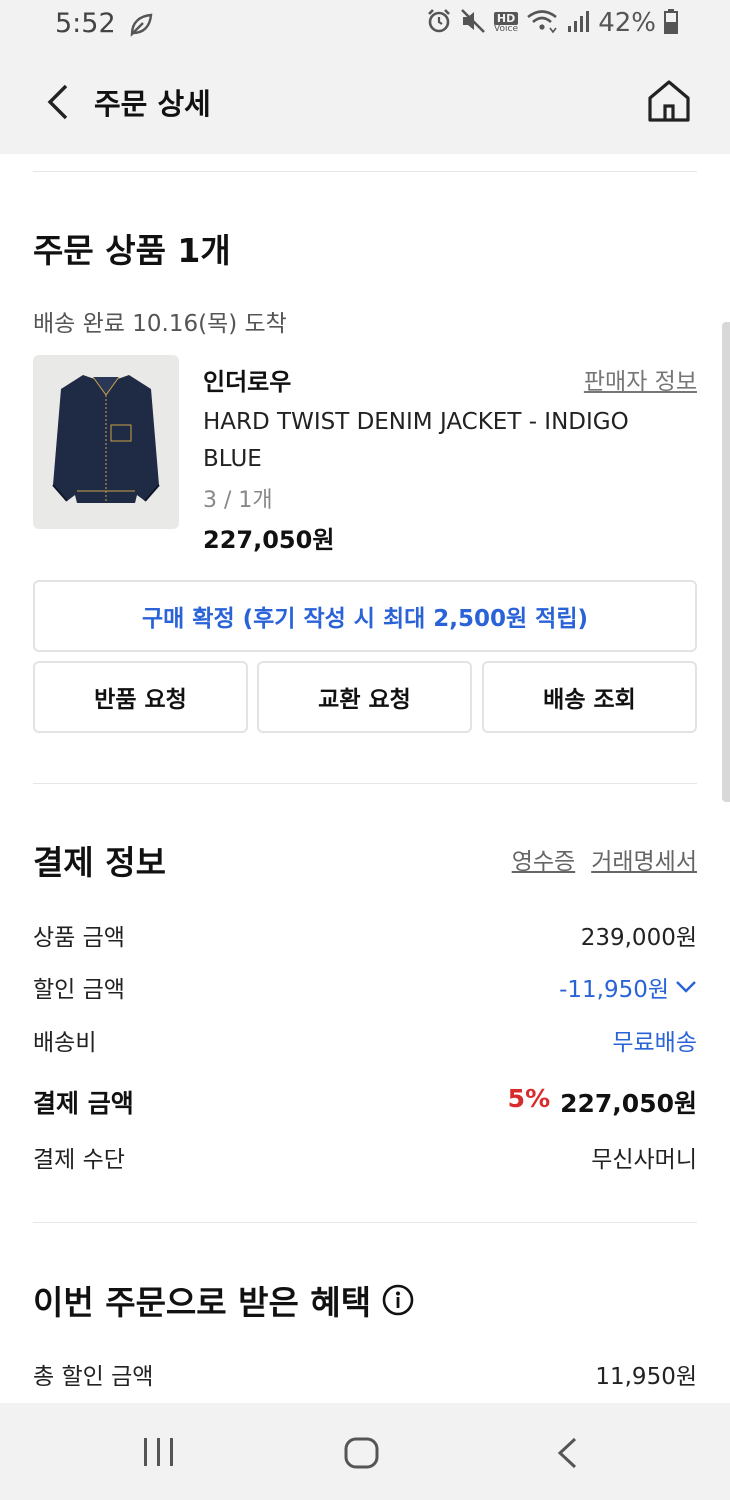  Describe the element at coordinates (160, 324) in the screenshot. I see `delivery-status: 배송 완료 10.16(목) 도착` at that location.